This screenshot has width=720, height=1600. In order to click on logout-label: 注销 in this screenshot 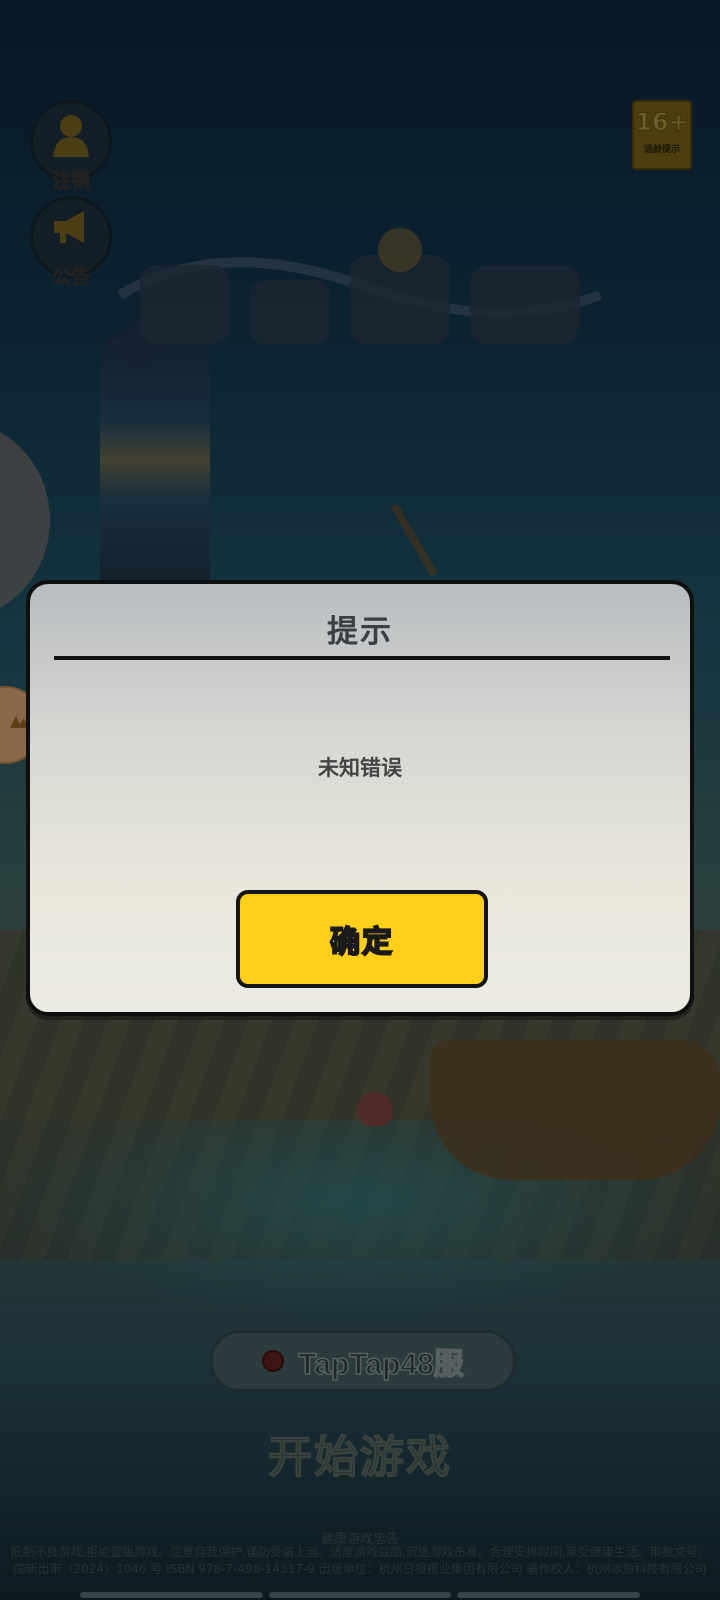, I will do `click(70, 181)`.